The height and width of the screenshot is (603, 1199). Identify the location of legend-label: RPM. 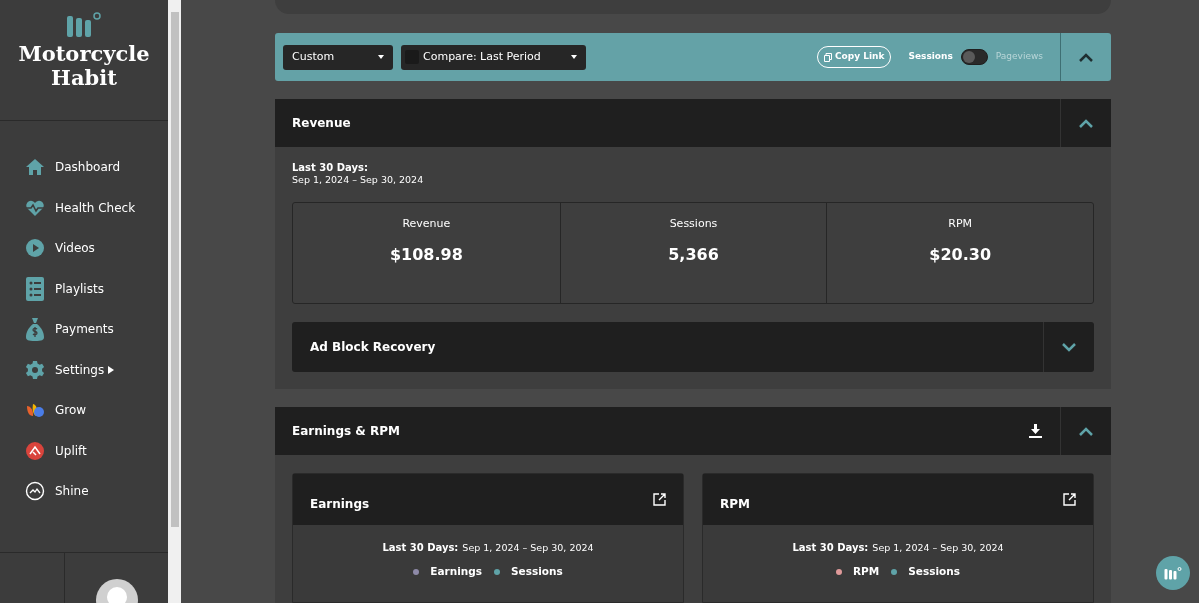
(866, 572).